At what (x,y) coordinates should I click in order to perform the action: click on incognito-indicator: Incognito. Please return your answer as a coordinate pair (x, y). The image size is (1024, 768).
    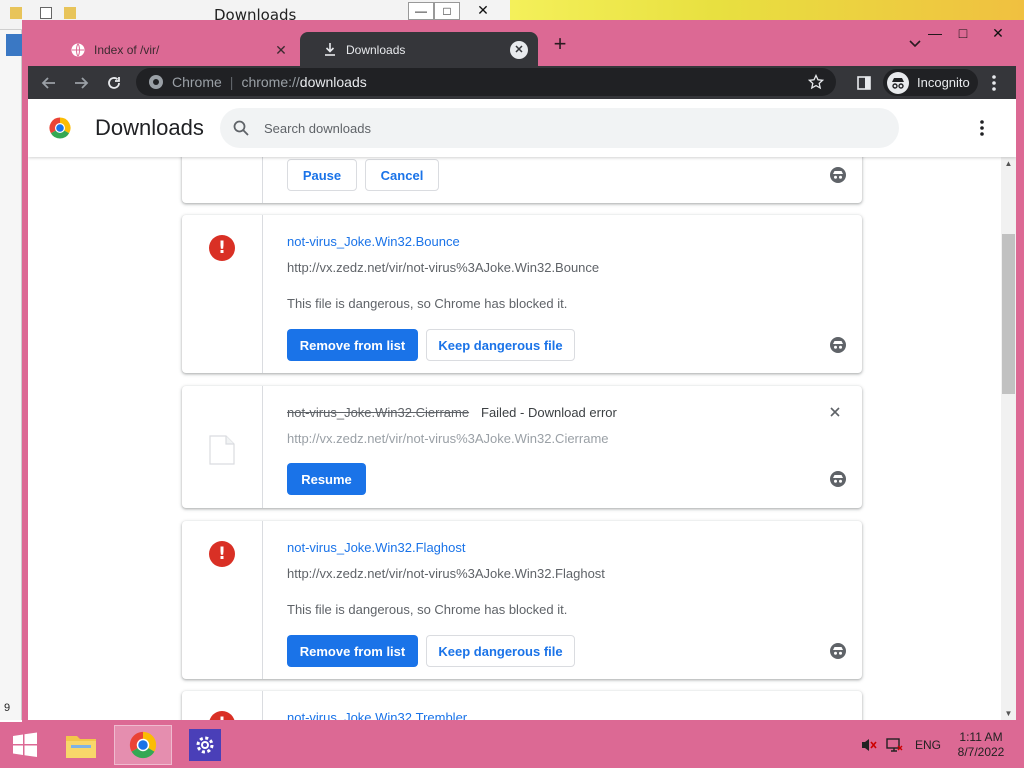
    Looking at the image, I should click on (930, 82).